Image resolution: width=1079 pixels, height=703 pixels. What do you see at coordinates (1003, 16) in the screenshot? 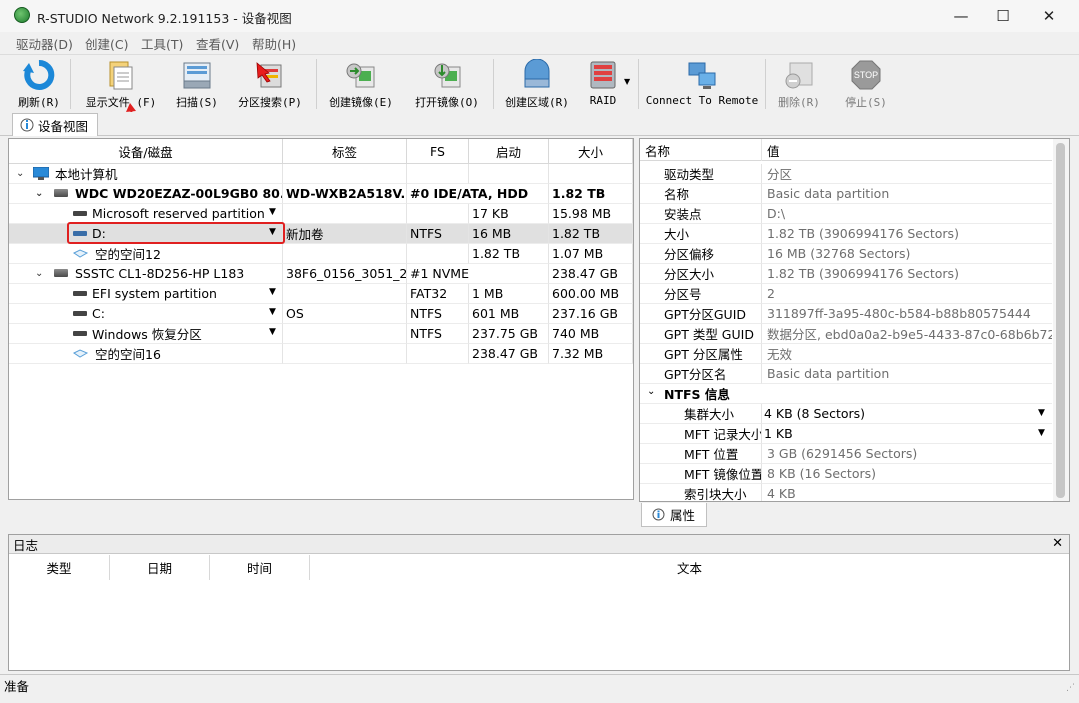
I see `maximize-button: ☐` at bounding box center [1003, 16].